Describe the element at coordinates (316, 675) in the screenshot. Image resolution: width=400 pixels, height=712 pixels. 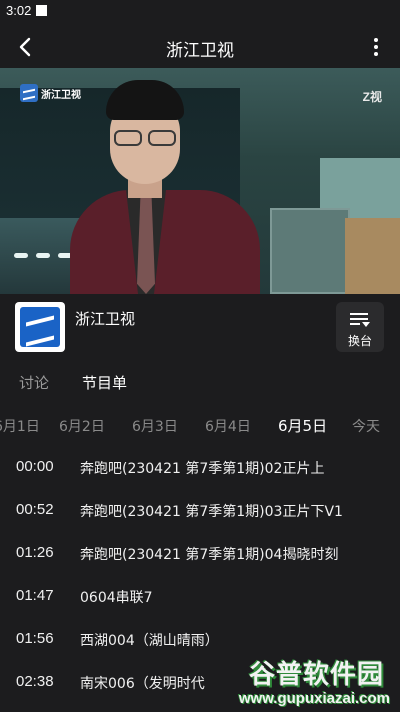
I see `watermark-title: 谷普软件园` at that location.